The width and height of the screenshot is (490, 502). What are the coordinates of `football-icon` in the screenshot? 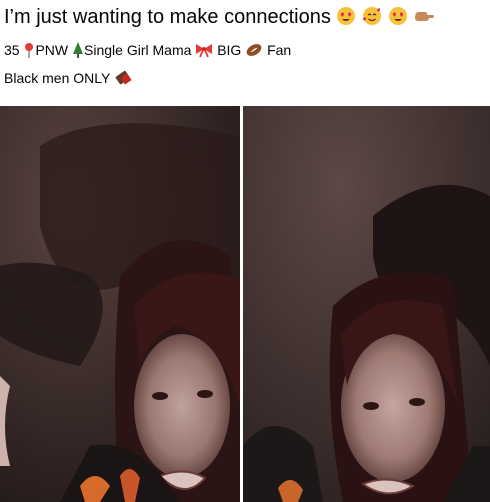 It's located at (254, 52).